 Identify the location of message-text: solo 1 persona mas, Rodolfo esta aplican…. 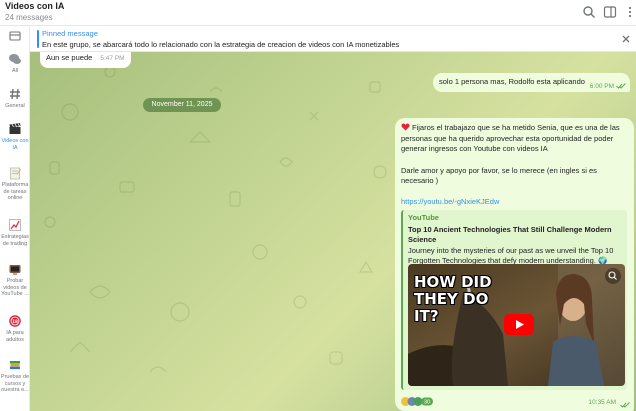
(512, 81).